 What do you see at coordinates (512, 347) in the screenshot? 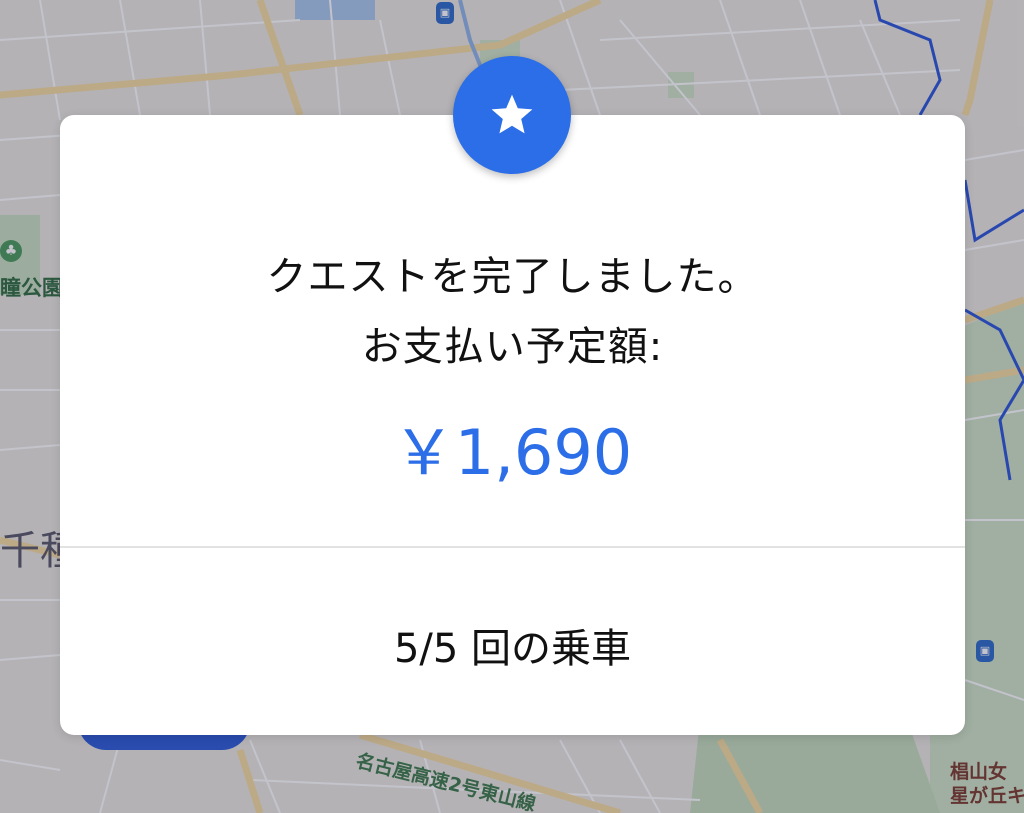
I see `payment-label: お支払い予定額:` at bounding box center [512, 347].